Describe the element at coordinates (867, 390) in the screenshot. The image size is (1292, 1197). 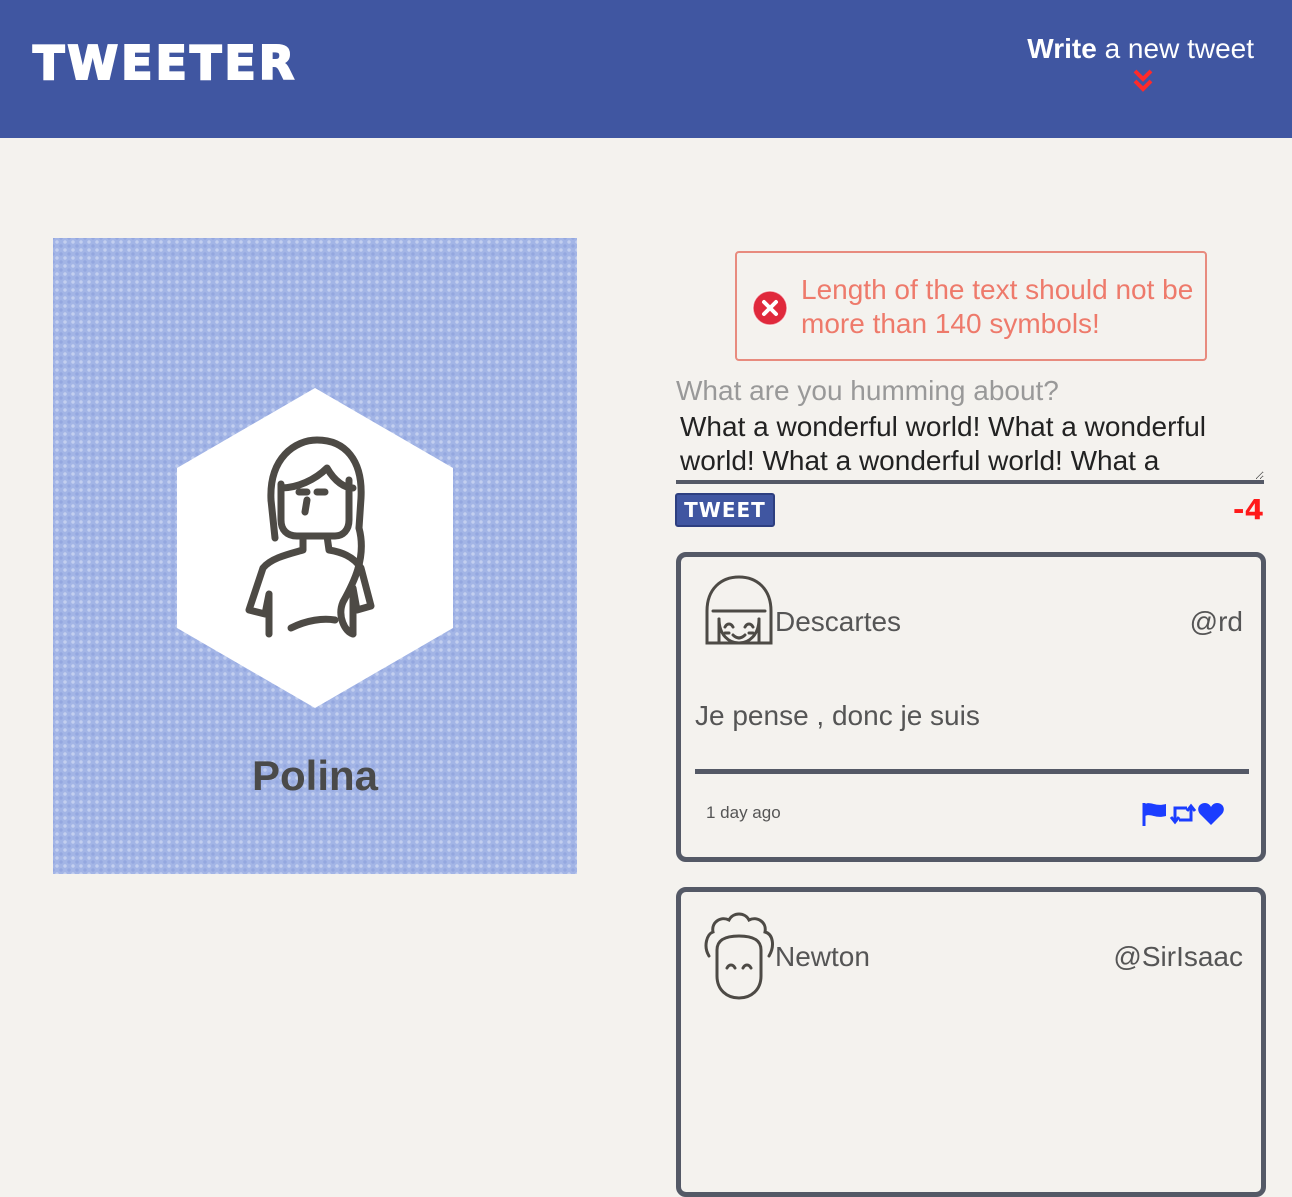
I see `compose-label: What are you humming about?` at that location.